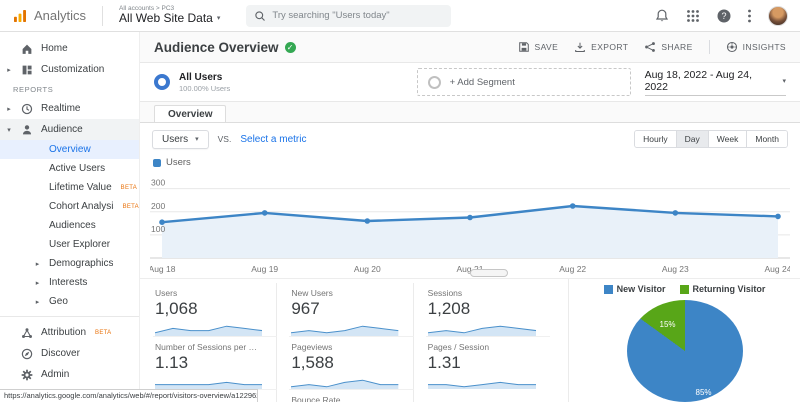 The height and width of the screenshot is (402, 800). I want to click on user-avatar, so click(778, 15).